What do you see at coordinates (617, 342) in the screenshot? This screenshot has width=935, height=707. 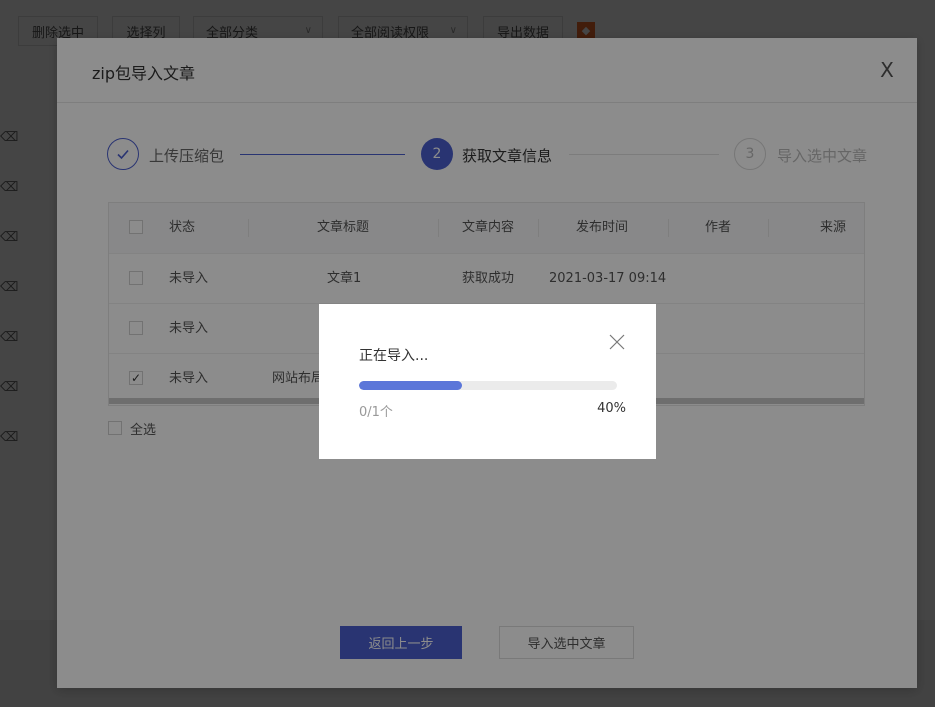 I see `close-icon` at bounding box center [617, 342].